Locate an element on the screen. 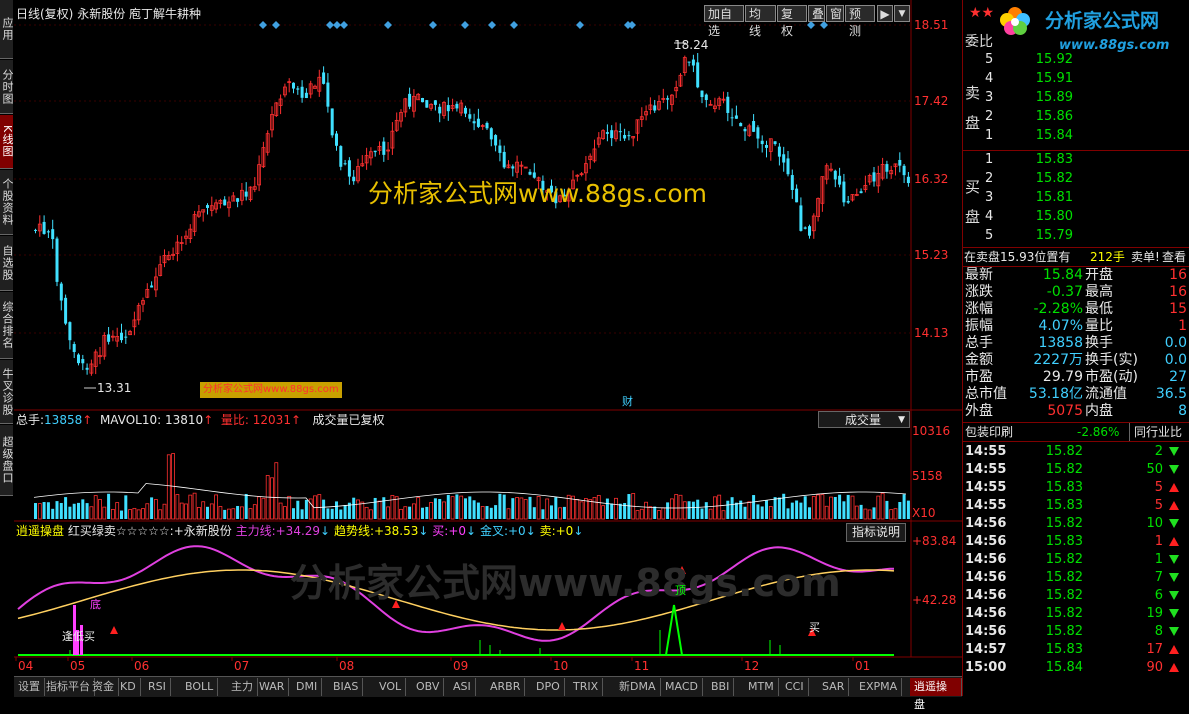 The height and width of the screenshot is (714, 1189). tick-row: 15:00 15.84 90 is located at coordinates (1076, 668).